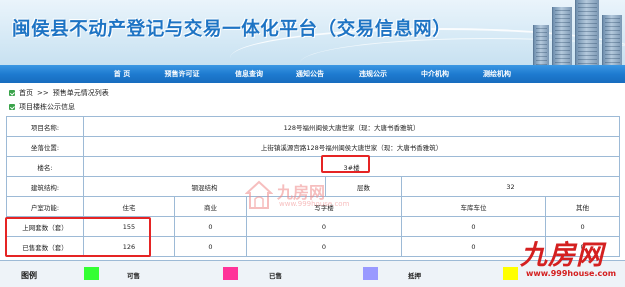 This screenshot has width=625, height=287. I want to click on site-title: 闽侯县不动产登记与交易一体化平台（交易信息网）, so click(232, 29).